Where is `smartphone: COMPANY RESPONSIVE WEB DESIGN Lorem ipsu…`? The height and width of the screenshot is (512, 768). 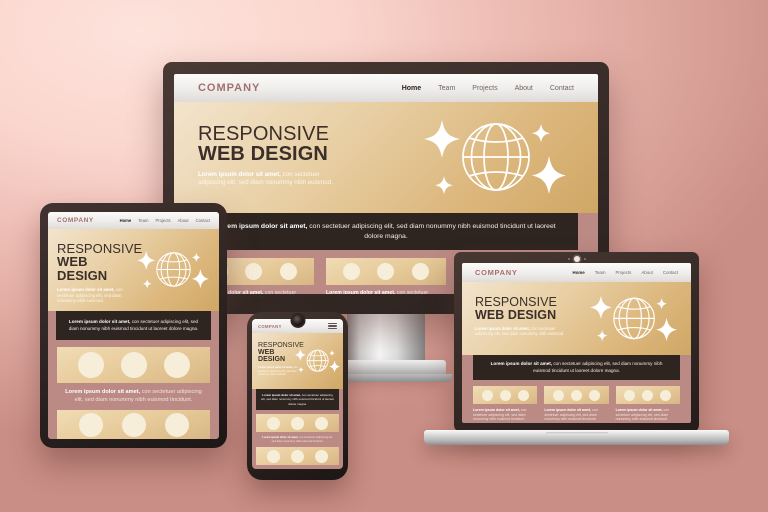
smartphone: COMPANY RESPONSIVE WEB DESIGN Lorem ipsu… is located at coordinates (297, 396).